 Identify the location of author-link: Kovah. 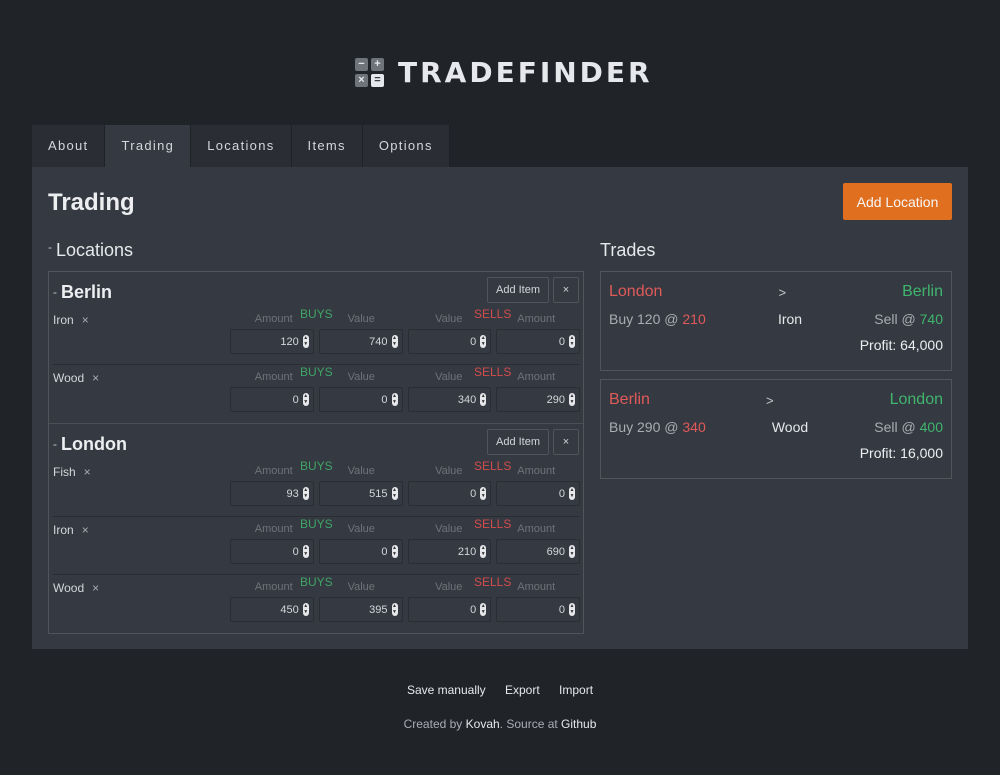
(483, 724).